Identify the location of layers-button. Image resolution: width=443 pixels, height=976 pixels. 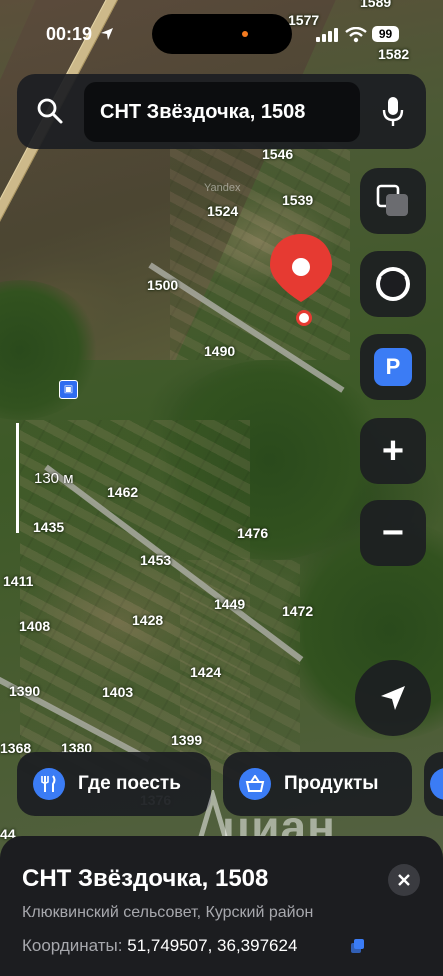
(393, 201).